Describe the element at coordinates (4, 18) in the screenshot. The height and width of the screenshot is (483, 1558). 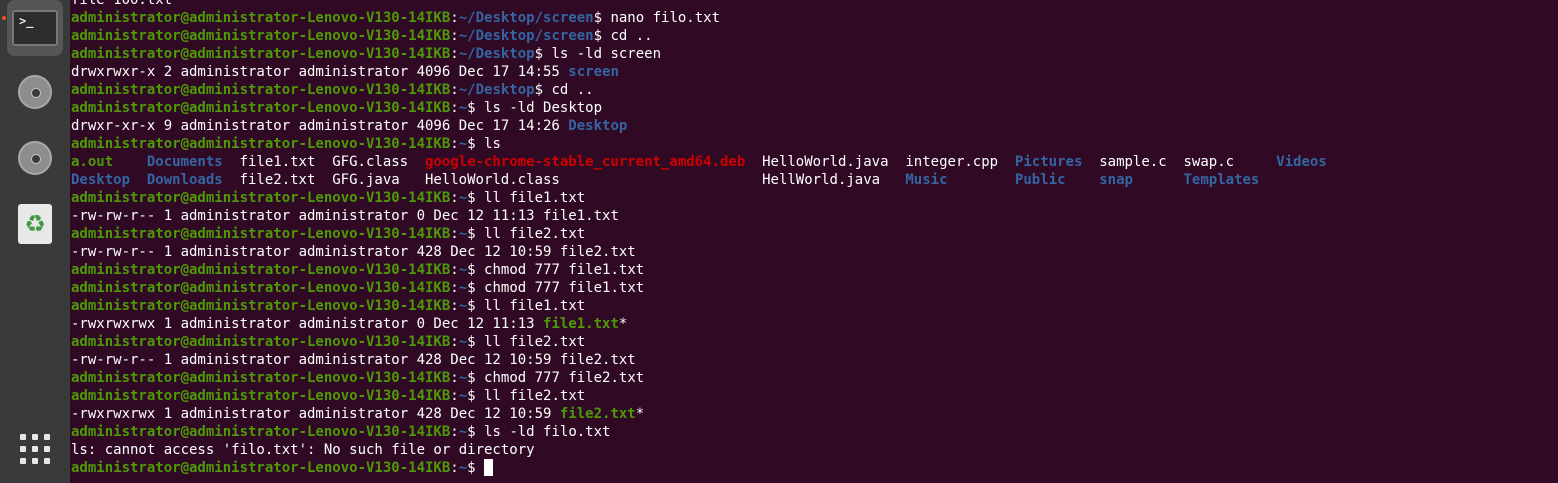
I see `running-indicator` at that location.